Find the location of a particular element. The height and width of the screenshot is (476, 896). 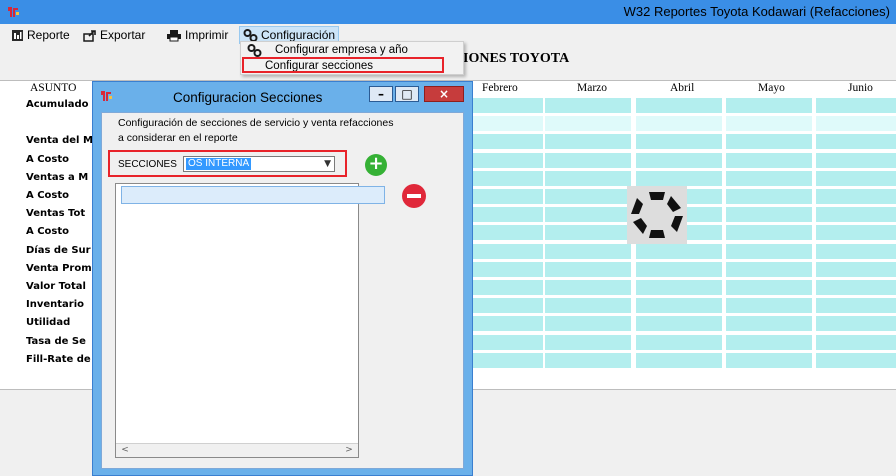

menu-configurar-empresa-label: Configurar empresa y año is located at coordinates (341, 50).